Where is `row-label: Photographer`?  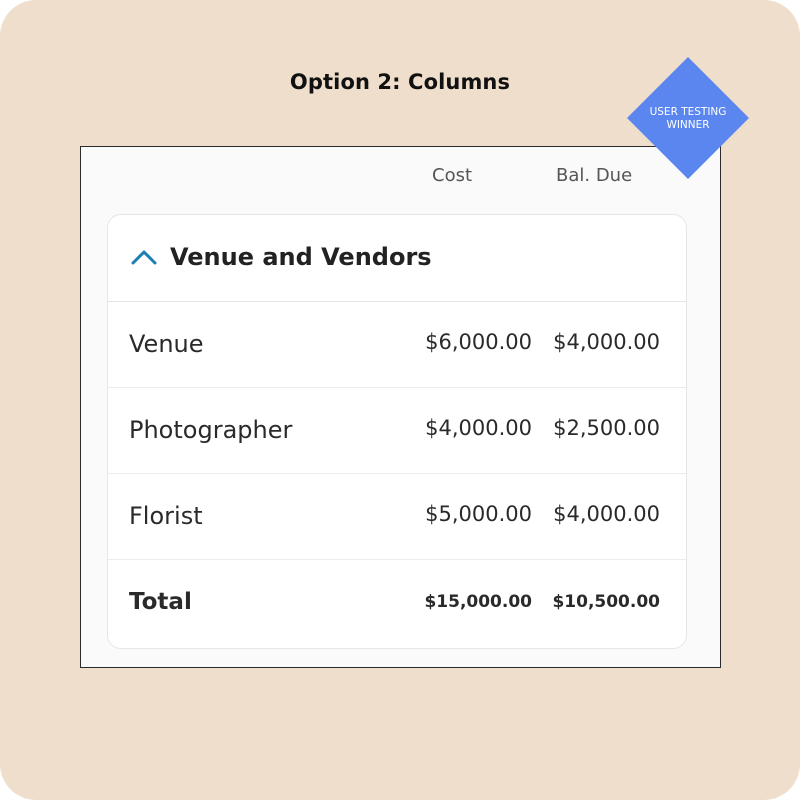 row-label: Photographer is located at coordinates (211, 430).